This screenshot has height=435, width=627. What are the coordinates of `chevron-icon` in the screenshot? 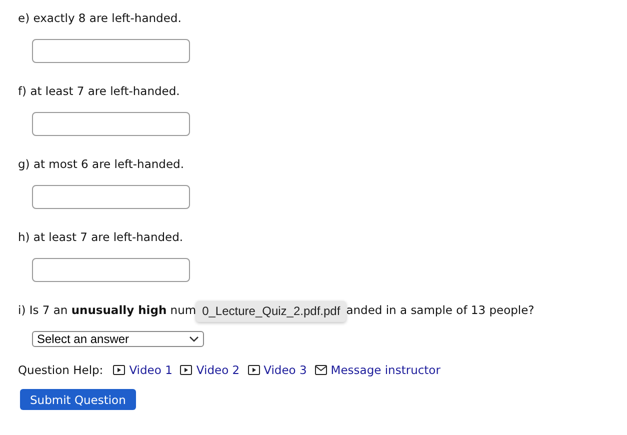 It's located at (194, 339).